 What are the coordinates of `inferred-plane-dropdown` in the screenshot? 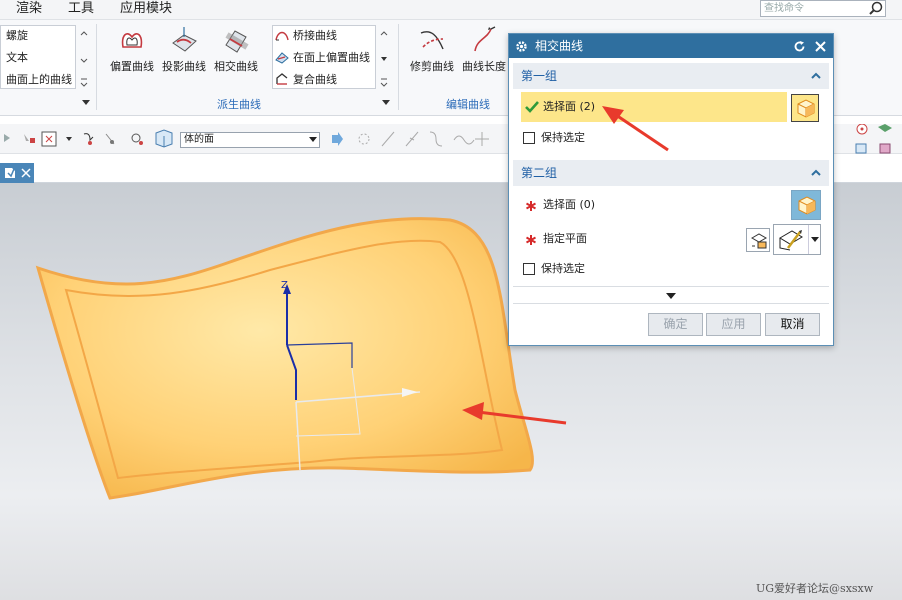 It's located at (797, 239).